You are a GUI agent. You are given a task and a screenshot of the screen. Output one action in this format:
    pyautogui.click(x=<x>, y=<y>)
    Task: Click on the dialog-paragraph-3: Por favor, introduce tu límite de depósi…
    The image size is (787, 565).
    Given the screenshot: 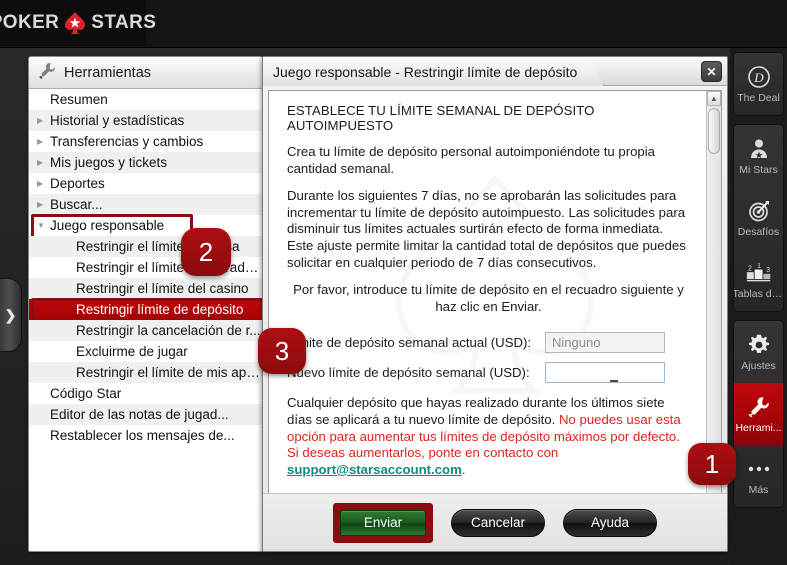 What is the action you would take?
    pyautogui.click(x=488, y=298)
    